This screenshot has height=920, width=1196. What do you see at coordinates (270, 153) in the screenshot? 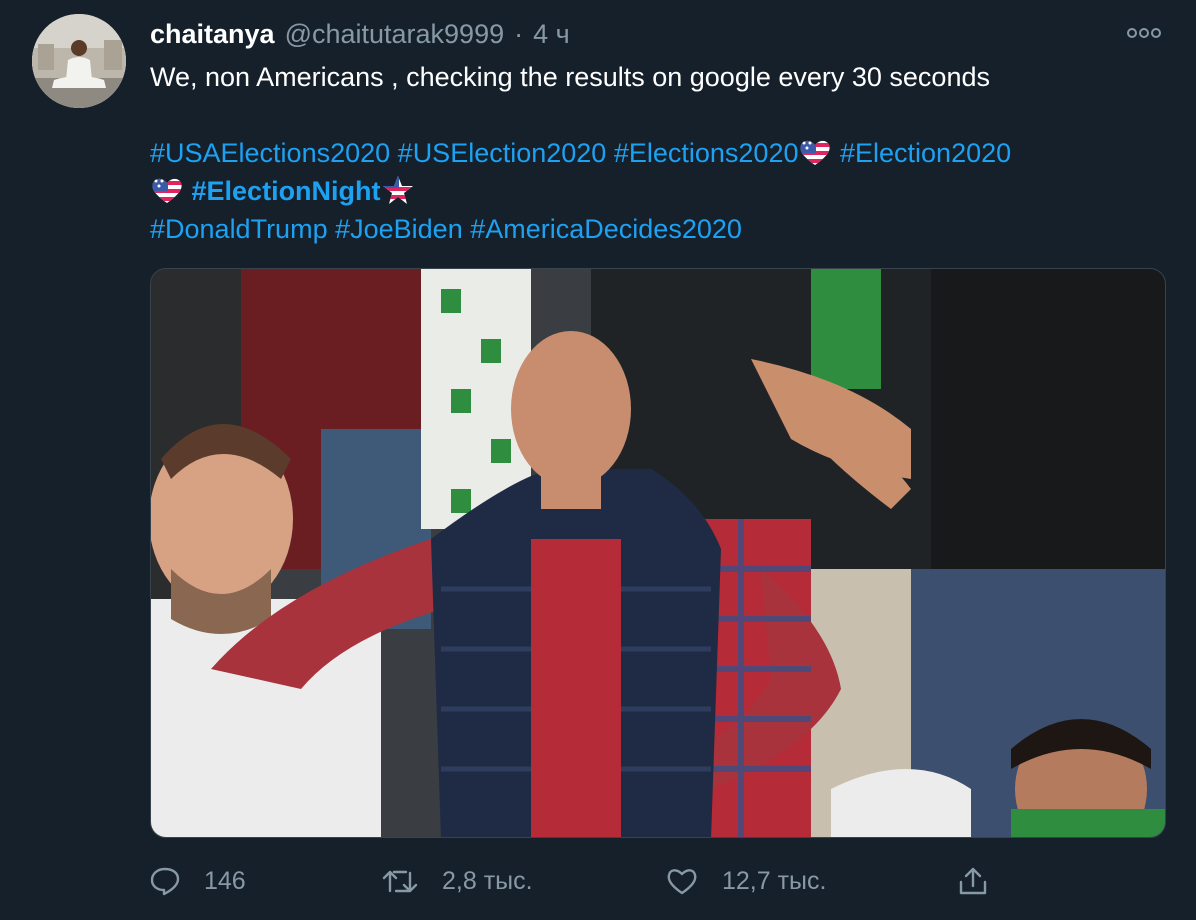
I see `hashtag-usaelections2020: #USAElections2020` at bounding box center [270, 153].